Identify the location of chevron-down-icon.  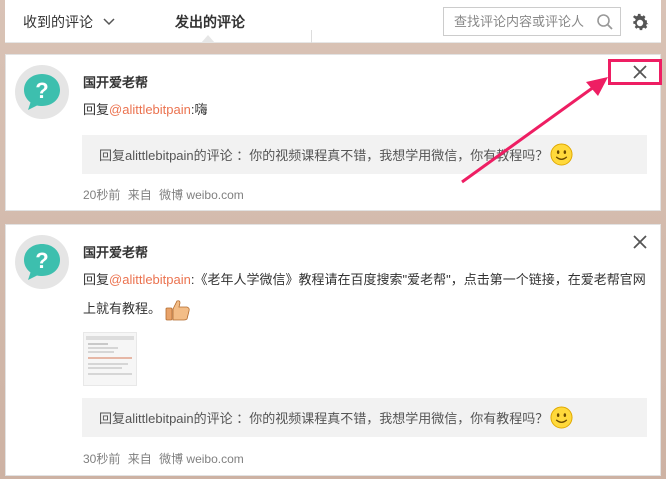
(109, 22).